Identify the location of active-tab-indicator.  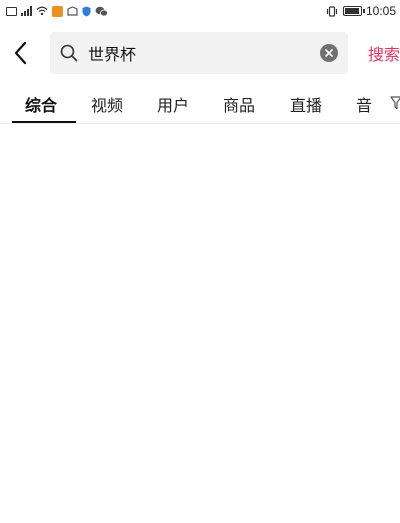
(44, 122).